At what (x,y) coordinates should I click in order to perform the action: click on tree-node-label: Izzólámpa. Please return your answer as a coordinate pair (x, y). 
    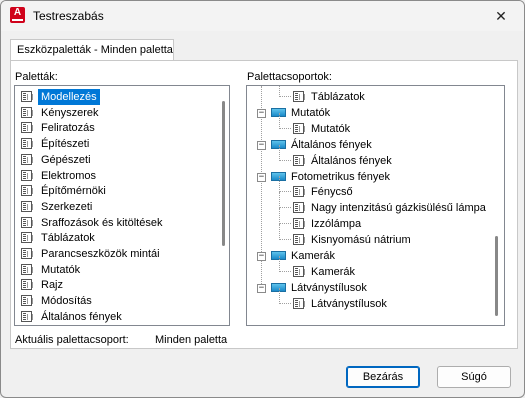
    Looking at the image, I should click on (336, 224).